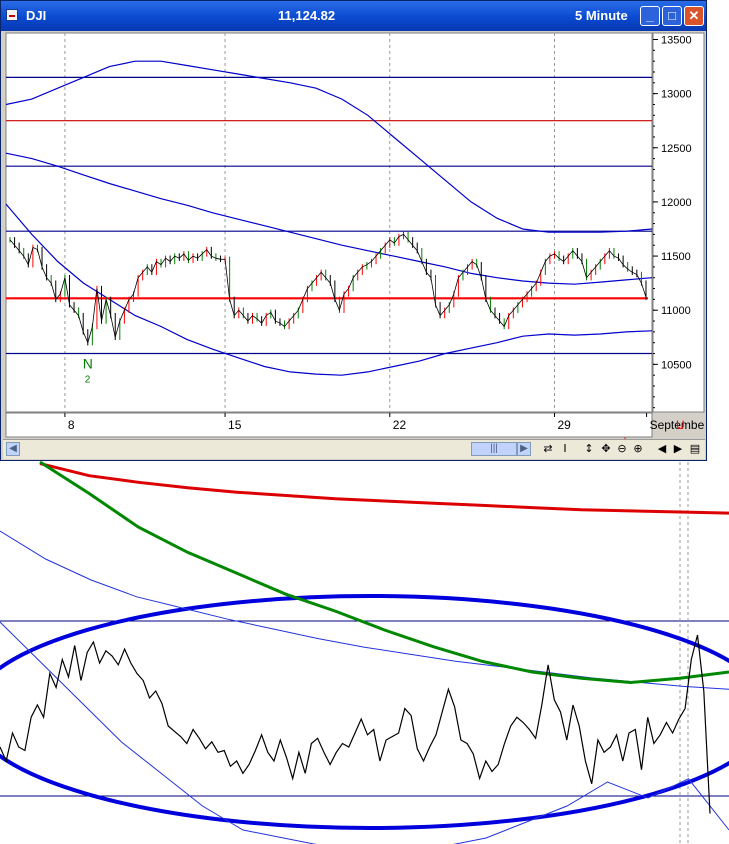 This screenshot has width=729, height=844. I want to click on last-price-label: 11,124.82, so click(307, 15).